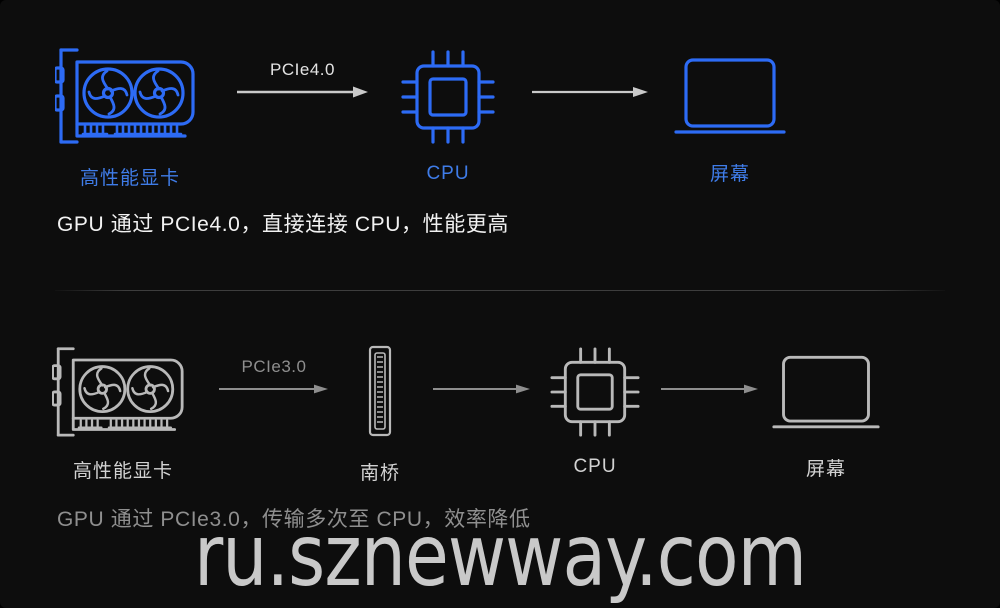 The width and height of the screenshot is (1000, 608). I want to click on node-label: 南桥, so click(379, 473).